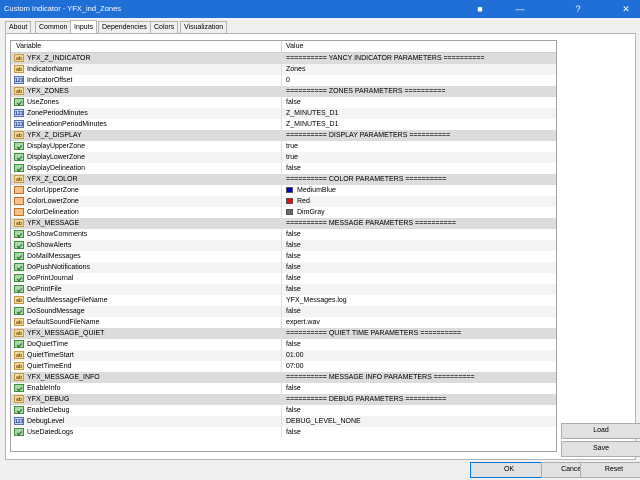 The width and height of the screenshot is (640, 480). I want to click on variable-value: Red, so click(298, 201).